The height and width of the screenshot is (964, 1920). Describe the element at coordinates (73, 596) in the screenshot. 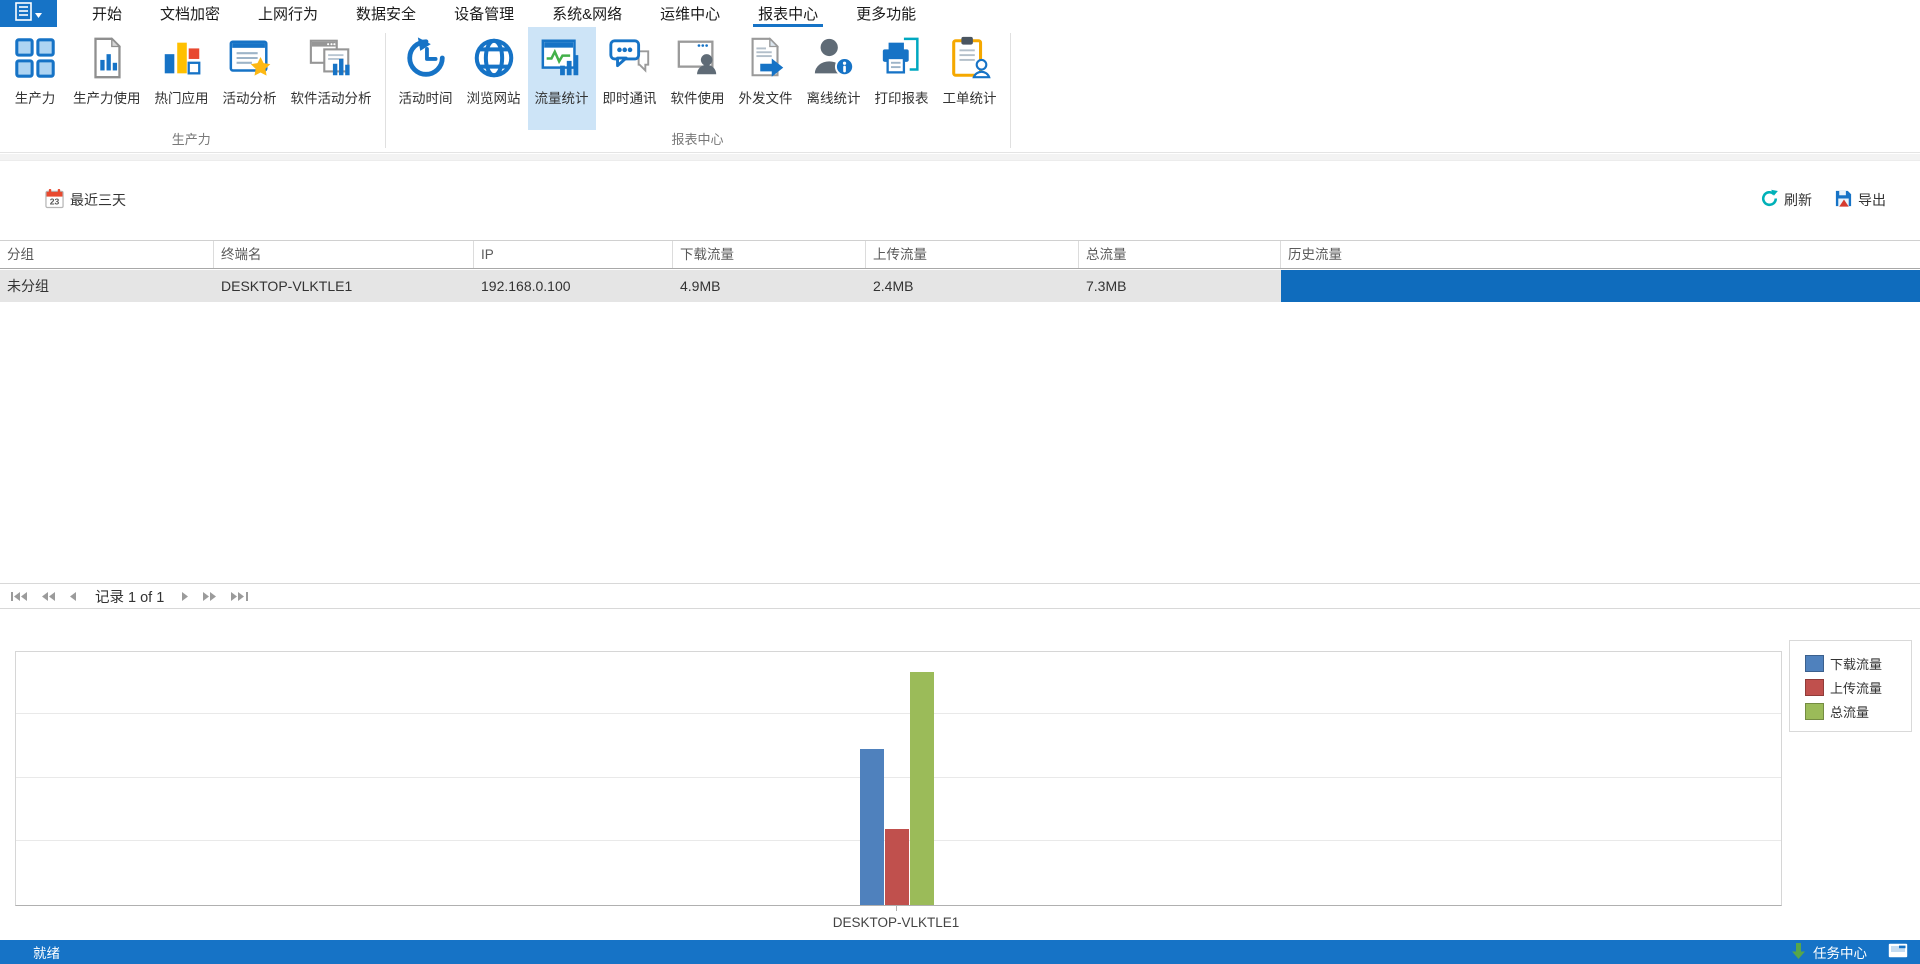

I see `pager-prev-button` at that location.